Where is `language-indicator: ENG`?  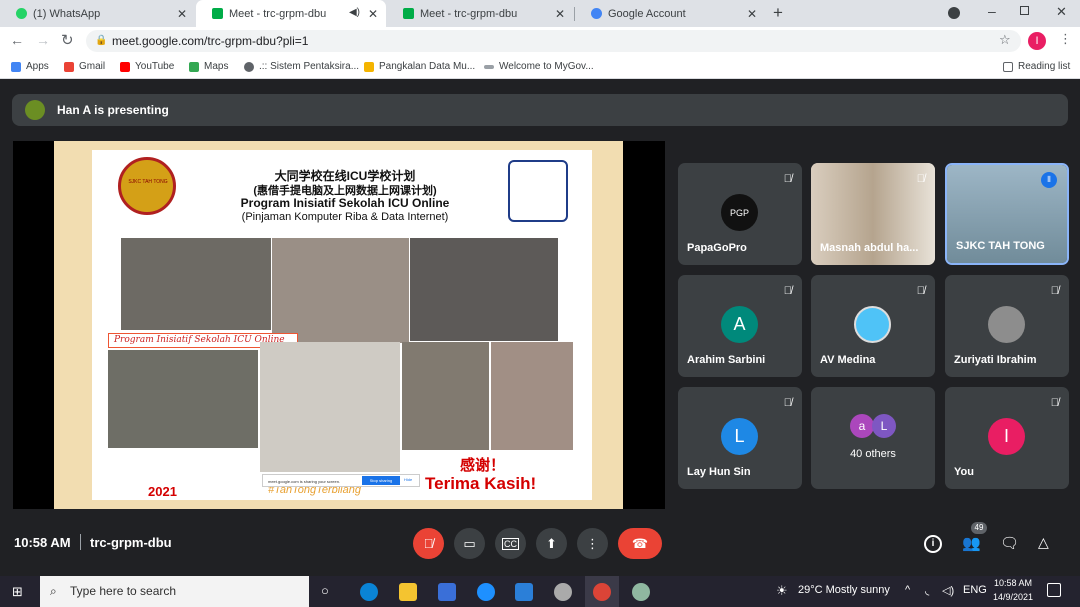 language-indicator: ENG is located at coordinates (975, 590).